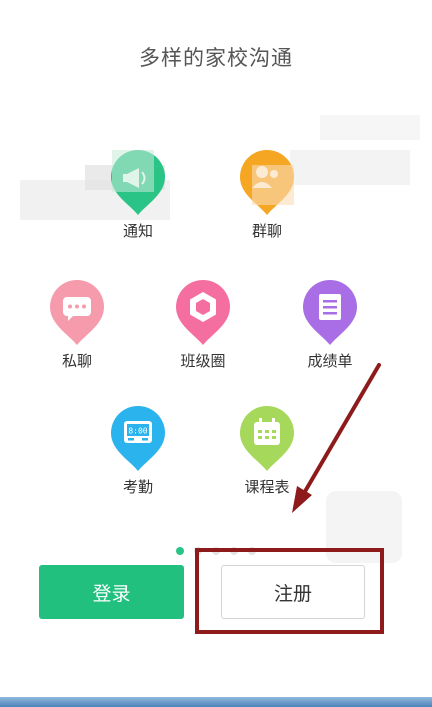 Image resolution: width=432 pixels, height=707 pixels. I want to click on transcript-icon, so click(330, 312).